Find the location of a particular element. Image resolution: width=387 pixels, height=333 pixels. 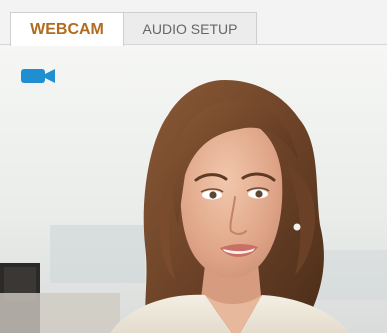

tab-webcam: WEBCAM is located at coordinates (67, 29).